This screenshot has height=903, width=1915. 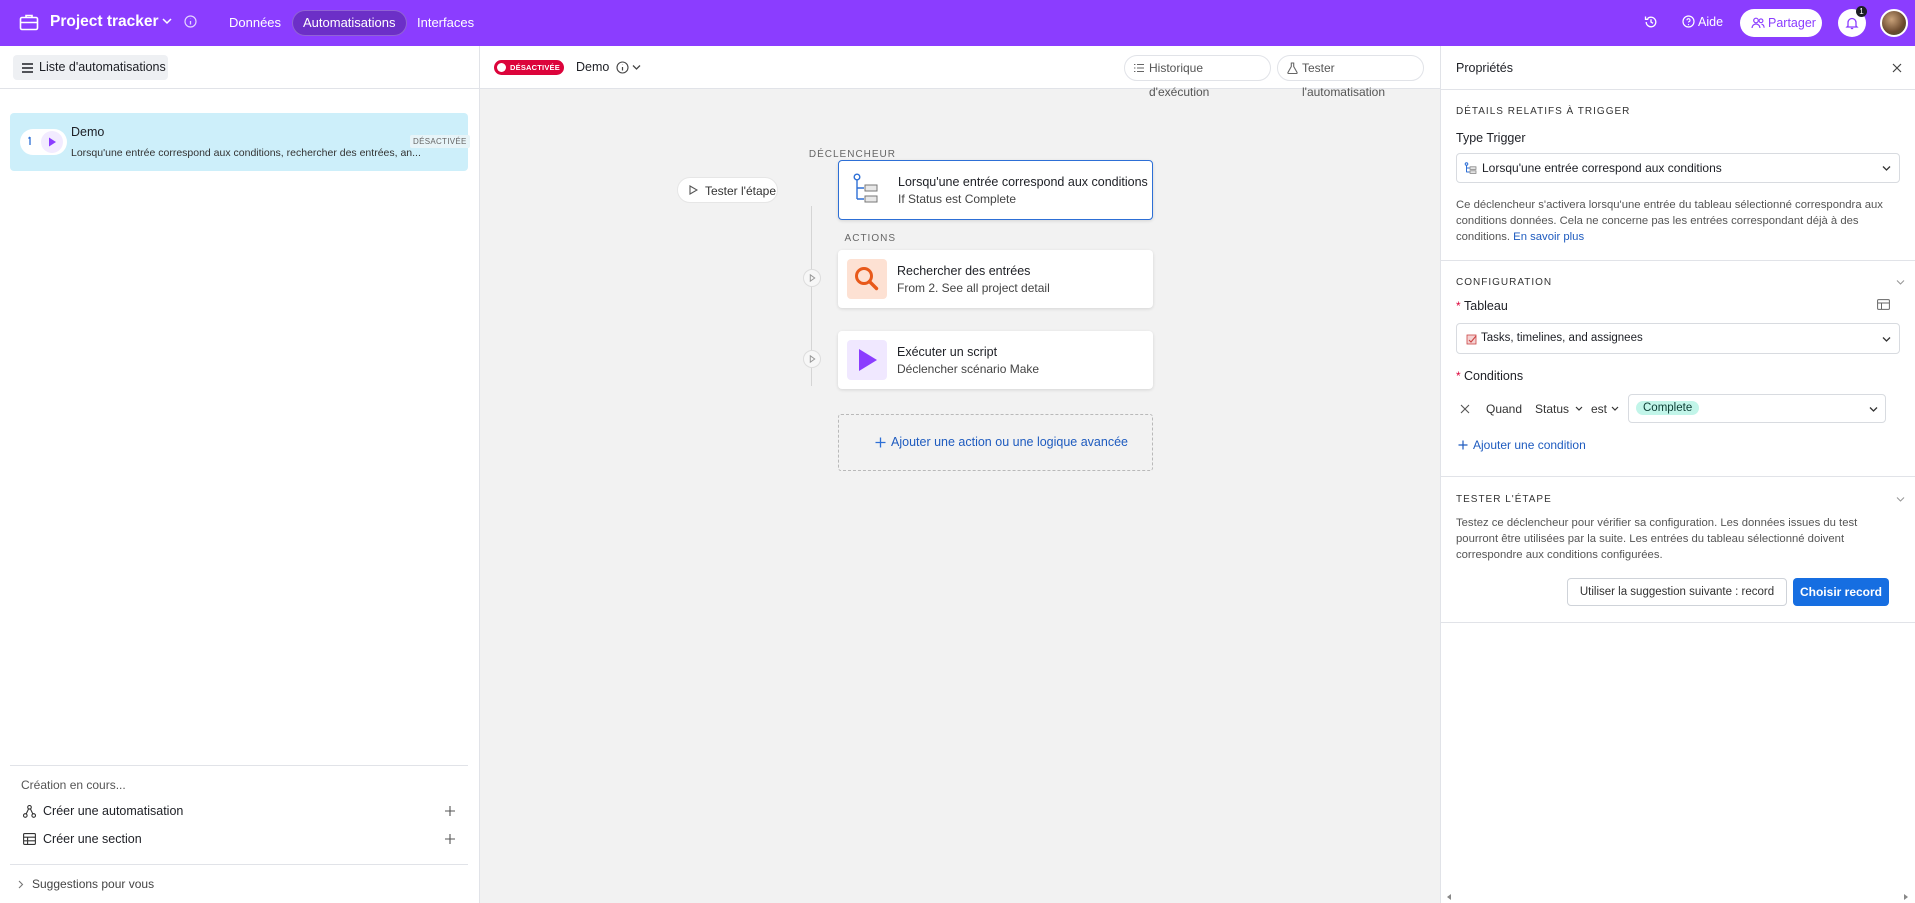 I want to click on share-button: Partager, so click(x=1781, y=23).